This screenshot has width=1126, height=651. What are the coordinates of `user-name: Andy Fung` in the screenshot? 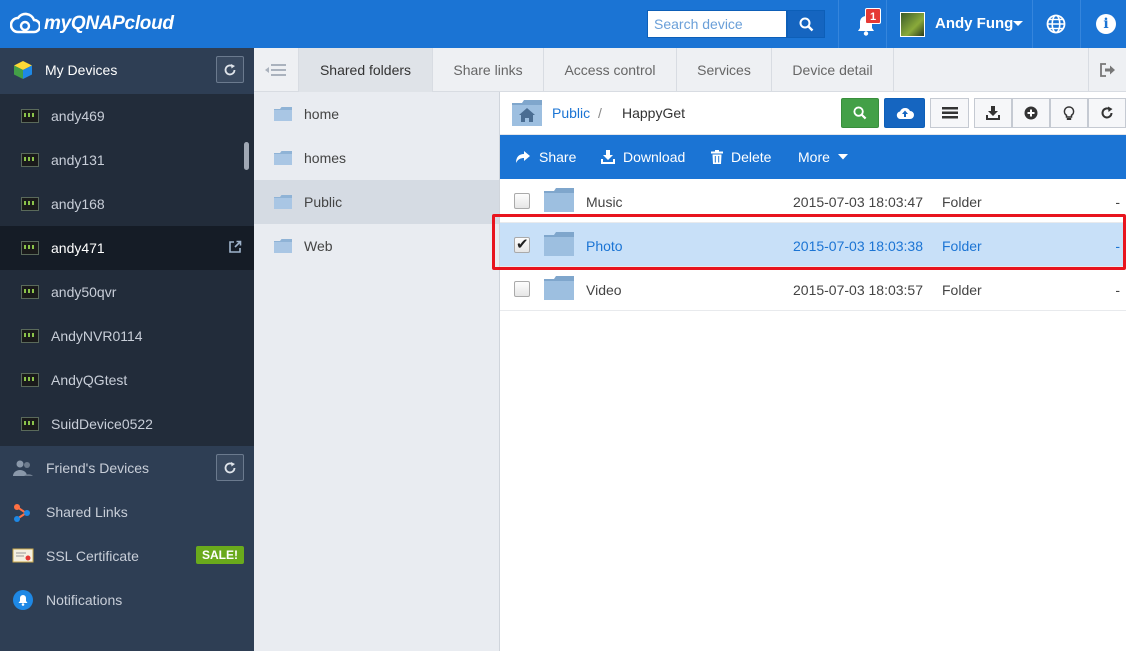 It's located at (974, 23).